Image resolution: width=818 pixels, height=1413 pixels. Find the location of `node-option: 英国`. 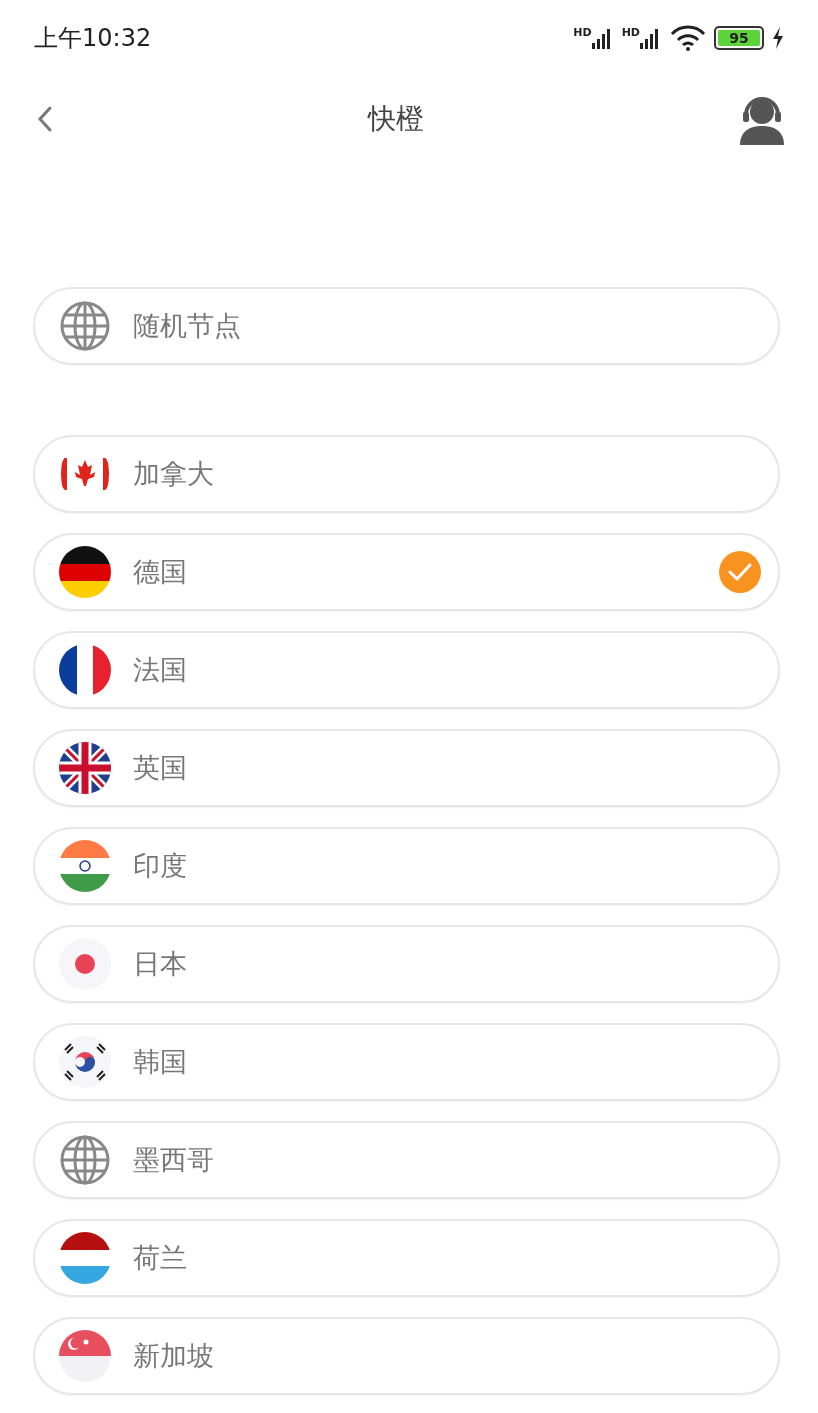

node-option: 英国 is located at coordinates (406, 768).